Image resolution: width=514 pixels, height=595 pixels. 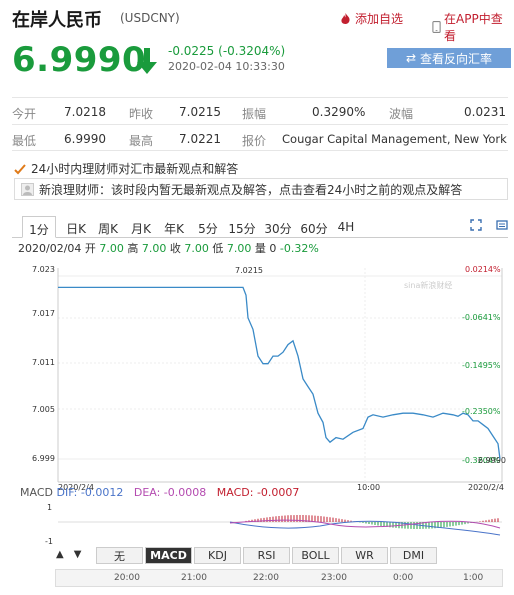 What do you see at coordinates (345, 18) in the screenshot?
I see `fire-icon` at bounding box center [345, 18].